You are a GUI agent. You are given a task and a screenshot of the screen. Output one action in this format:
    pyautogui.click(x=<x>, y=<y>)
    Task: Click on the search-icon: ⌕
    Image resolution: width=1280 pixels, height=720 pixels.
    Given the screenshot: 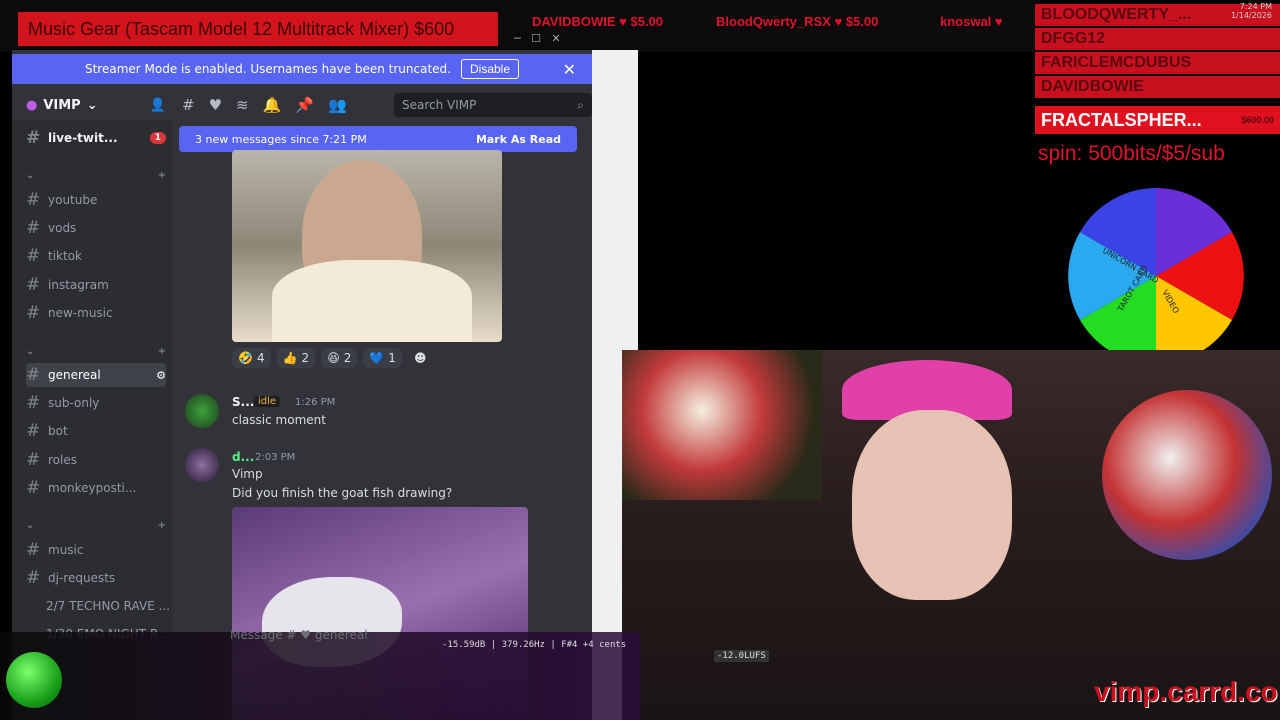 What is the action you would take?
    pyautogui.click(x=580, y=105)
    